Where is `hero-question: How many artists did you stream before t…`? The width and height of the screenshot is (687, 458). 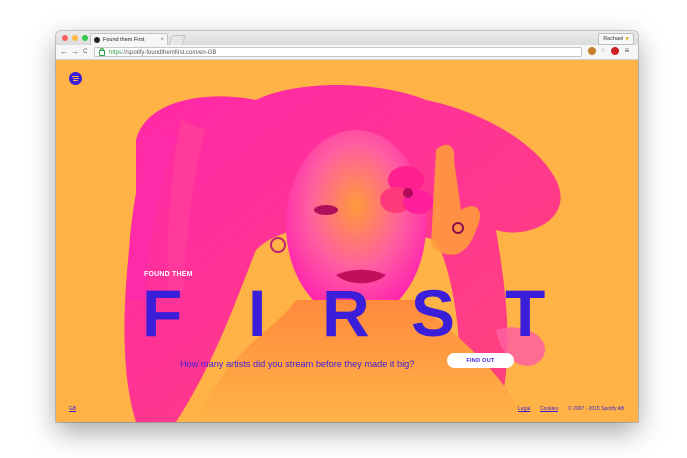
hero-question: How many artists did you stream before t… is located at coordinates (297, 364).